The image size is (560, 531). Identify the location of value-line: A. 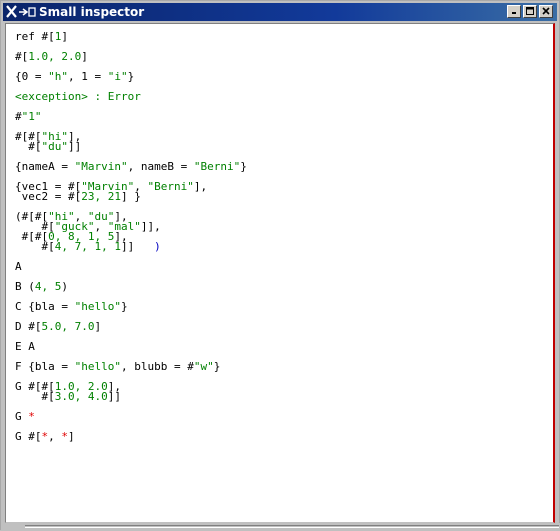
(18, 266).